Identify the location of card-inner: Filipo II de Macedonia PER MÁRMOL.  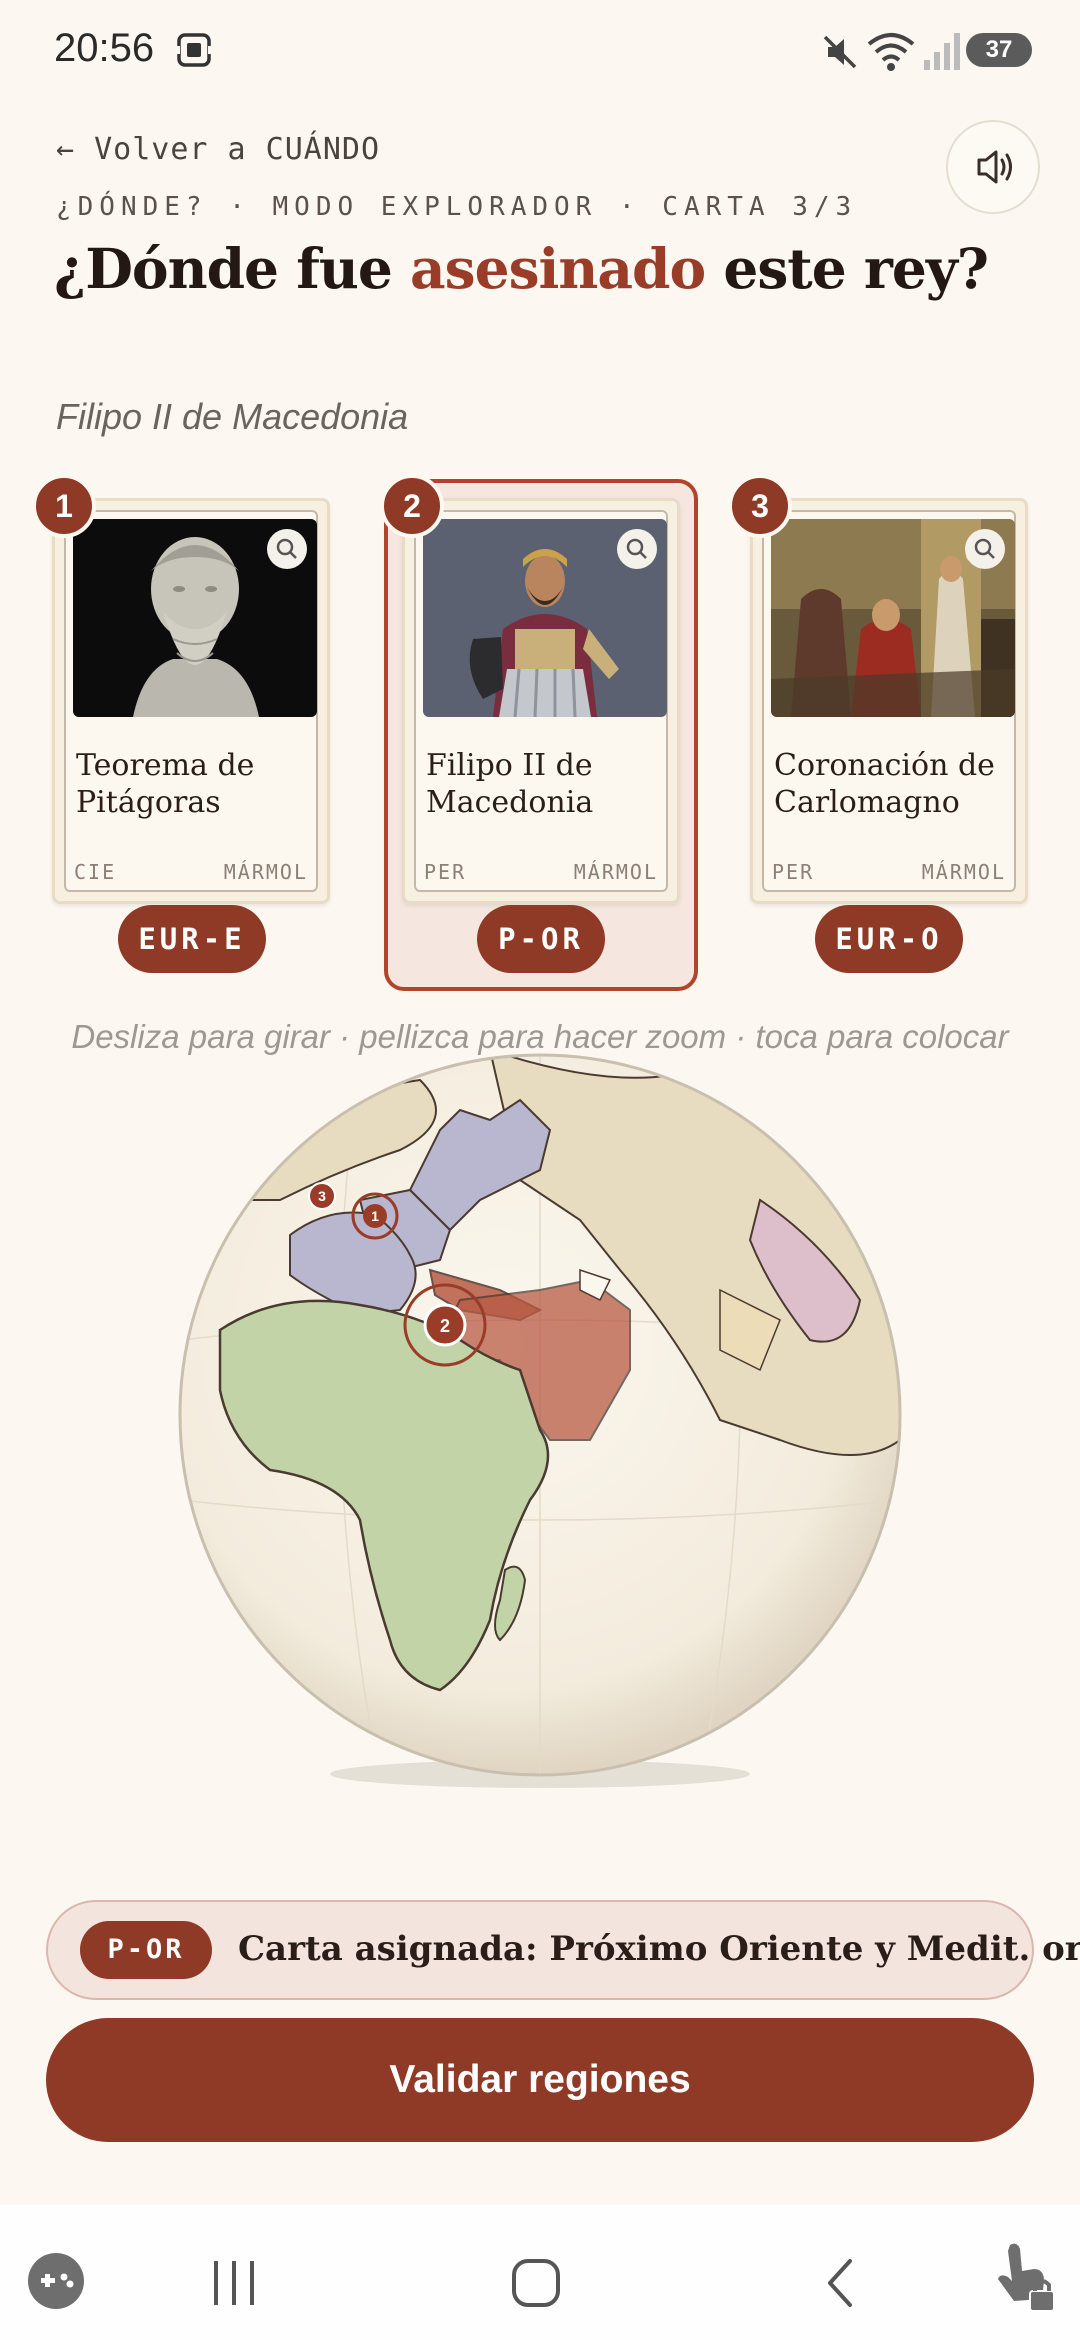
(541, 701).